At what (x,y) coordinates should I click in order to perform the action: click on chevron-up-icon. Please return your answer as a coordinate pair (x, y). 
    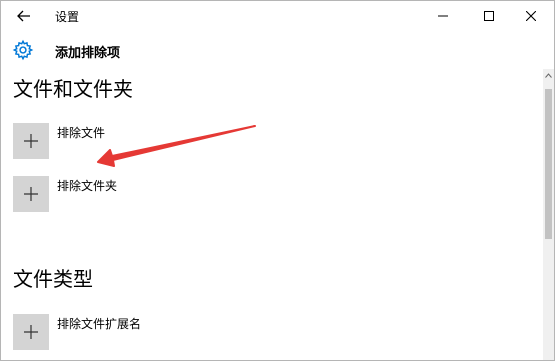
    Looking at the image, I should click on (548, 75).